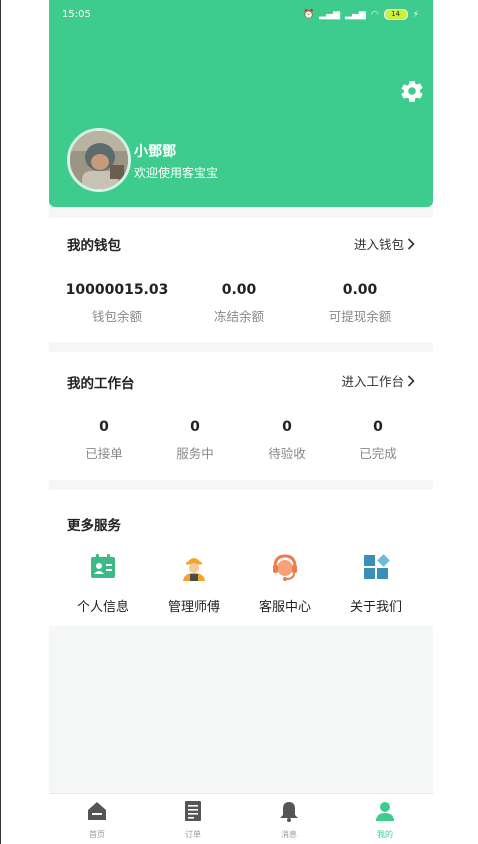 This screenshot has width=478, height=844. What do you see at coordinates (94, 526) in the screenshot?
I see `services-title: 更多服务` at bounding box center [94, 526].